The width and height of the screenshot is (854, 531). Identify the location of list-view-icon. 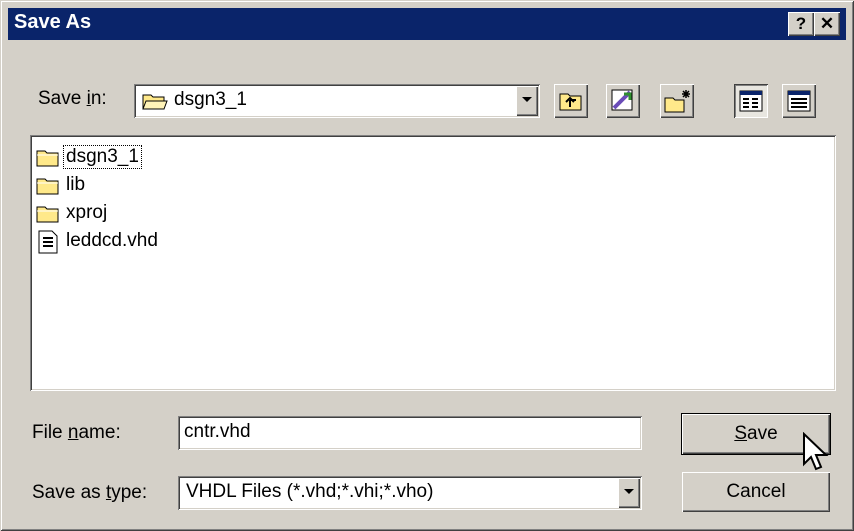
(751, 101).